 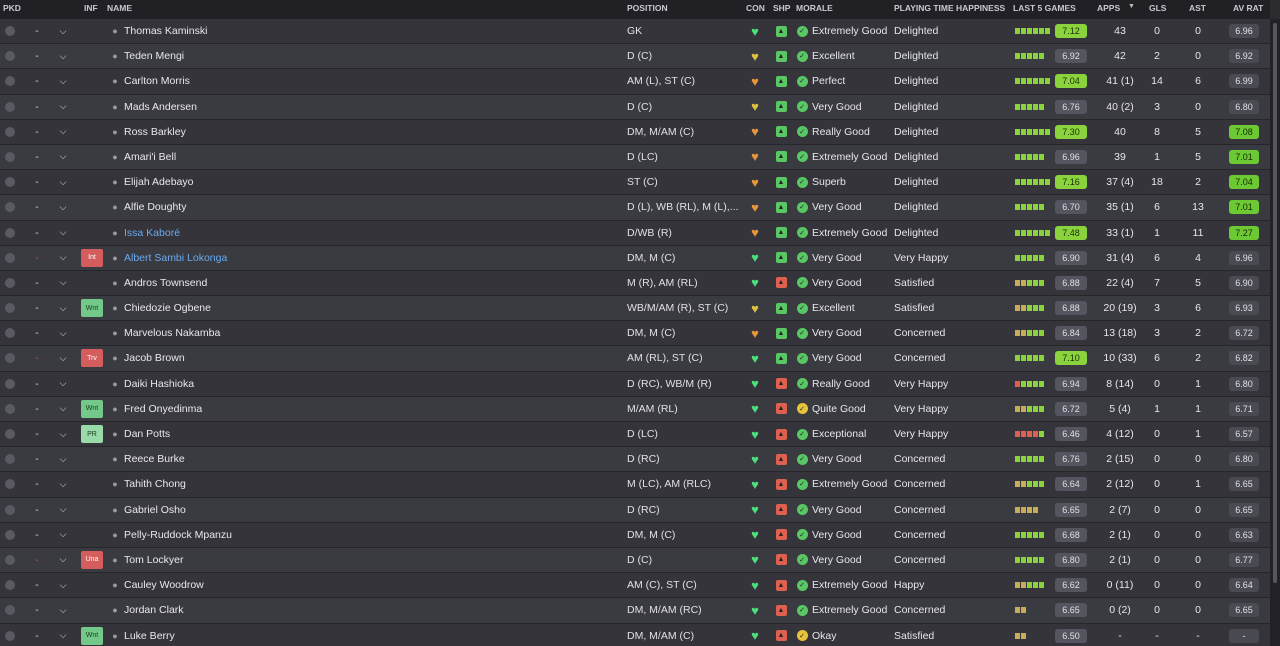 What do you see at coordinates (219, 434) in the screenshot?
I see `player-name: Dan Potts` at bounding box center [219, 434].